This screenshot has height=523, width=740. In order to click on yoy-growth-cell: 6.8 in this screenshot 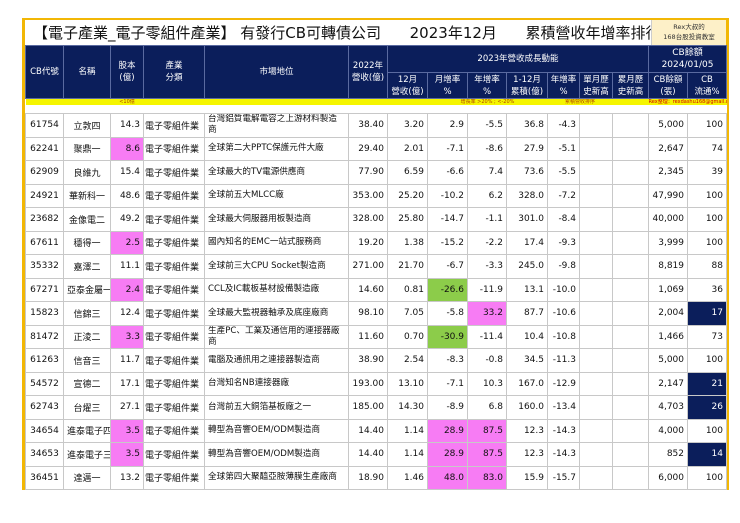, I will do `click(487, 407)`.